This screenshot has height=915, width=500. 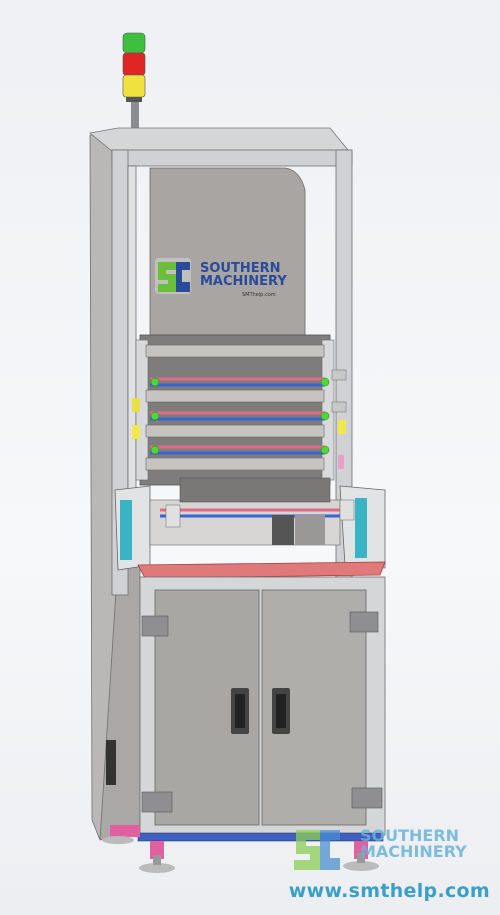 I want to click on watermark-logo: SOUTHERN MACHINERY, so click(x=425, y=844).